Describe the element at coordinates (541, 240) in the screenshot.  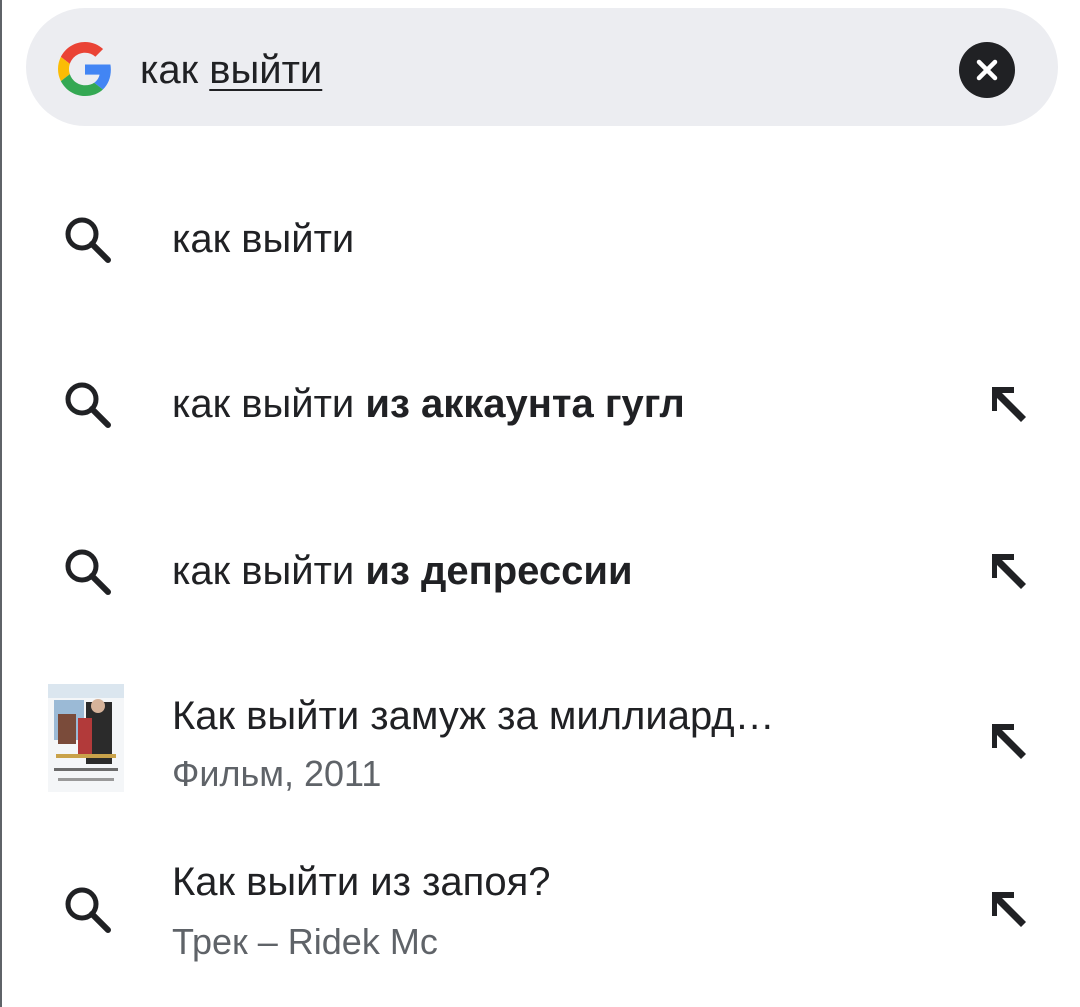
I see `suggestion-row: как выйти` at that location.